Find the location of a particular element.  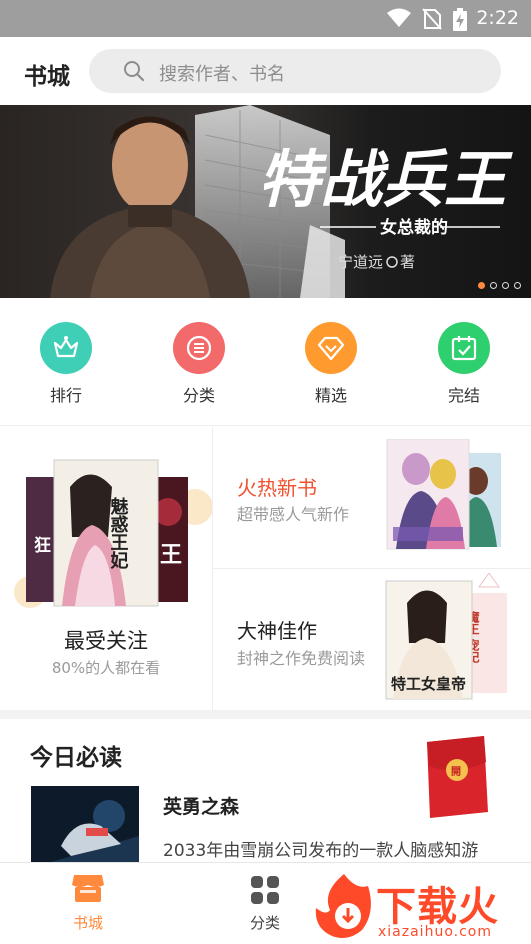

book-description: 2033年由雪崩公司发布的一款人脑感知游 is located at coordinates (321, 851).